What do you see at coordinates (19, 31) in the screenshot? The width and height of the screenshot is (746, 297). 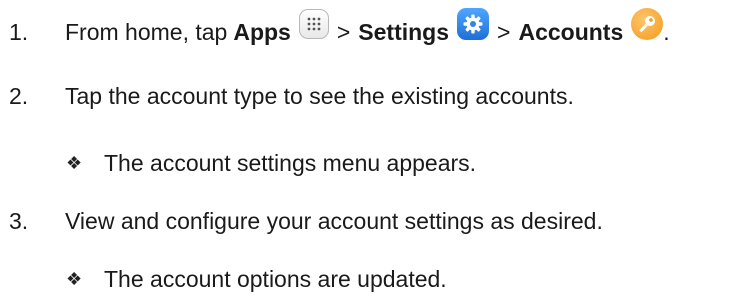 I see `step-number: 1.` at bounding box center [19, 31].